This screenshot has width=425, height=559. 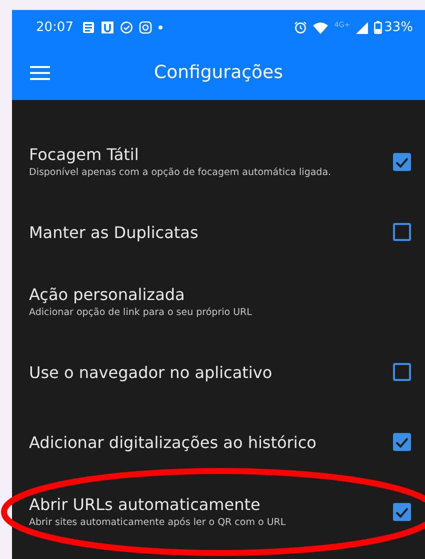 What do you see at coordinates (84, 154) in the screenshot?
I see `setting-title: Focagem Tátil` at bounding box center [84, 154].